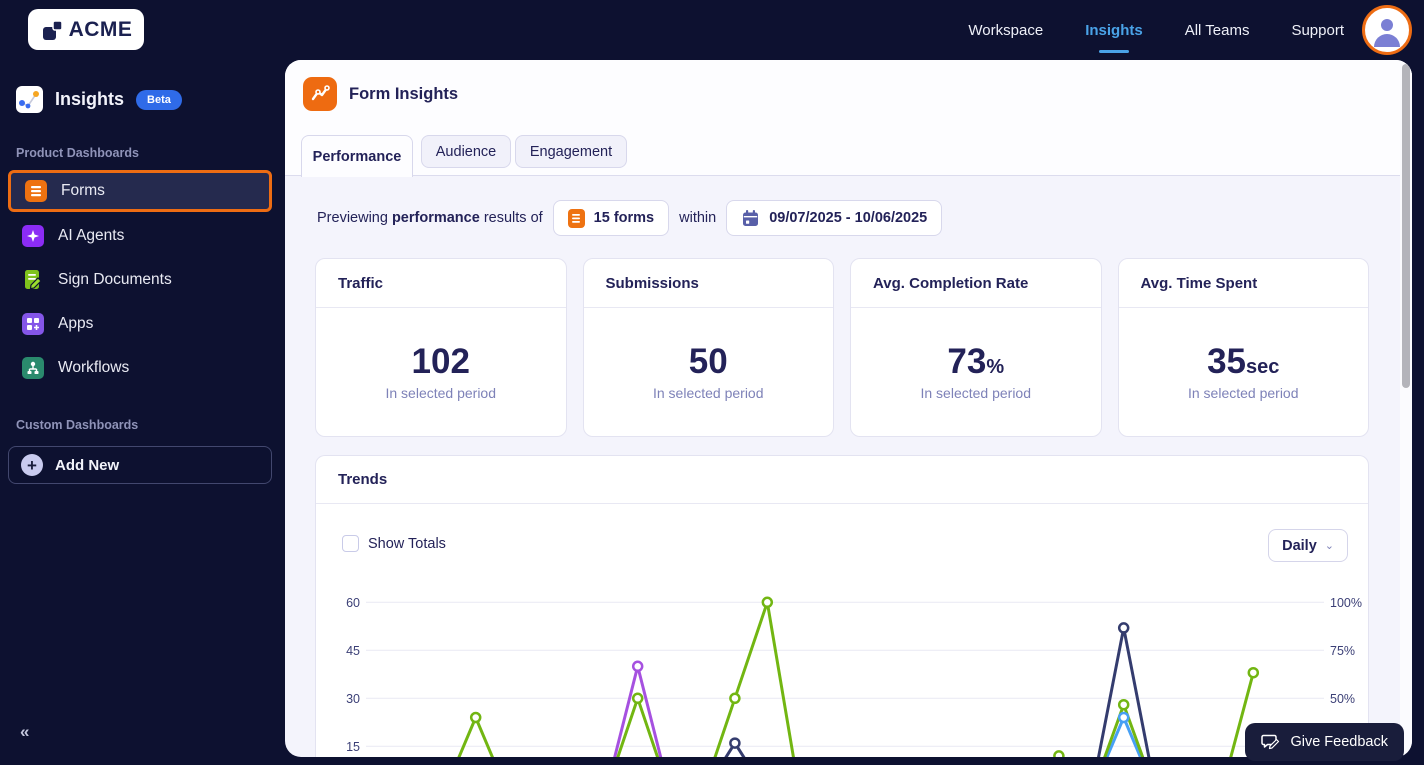 This screenshot has width=1424, height=765. What do you see at coordinates (576, 218) in the screenshot?
I see `form-icon` at bounding box center [576, 218].